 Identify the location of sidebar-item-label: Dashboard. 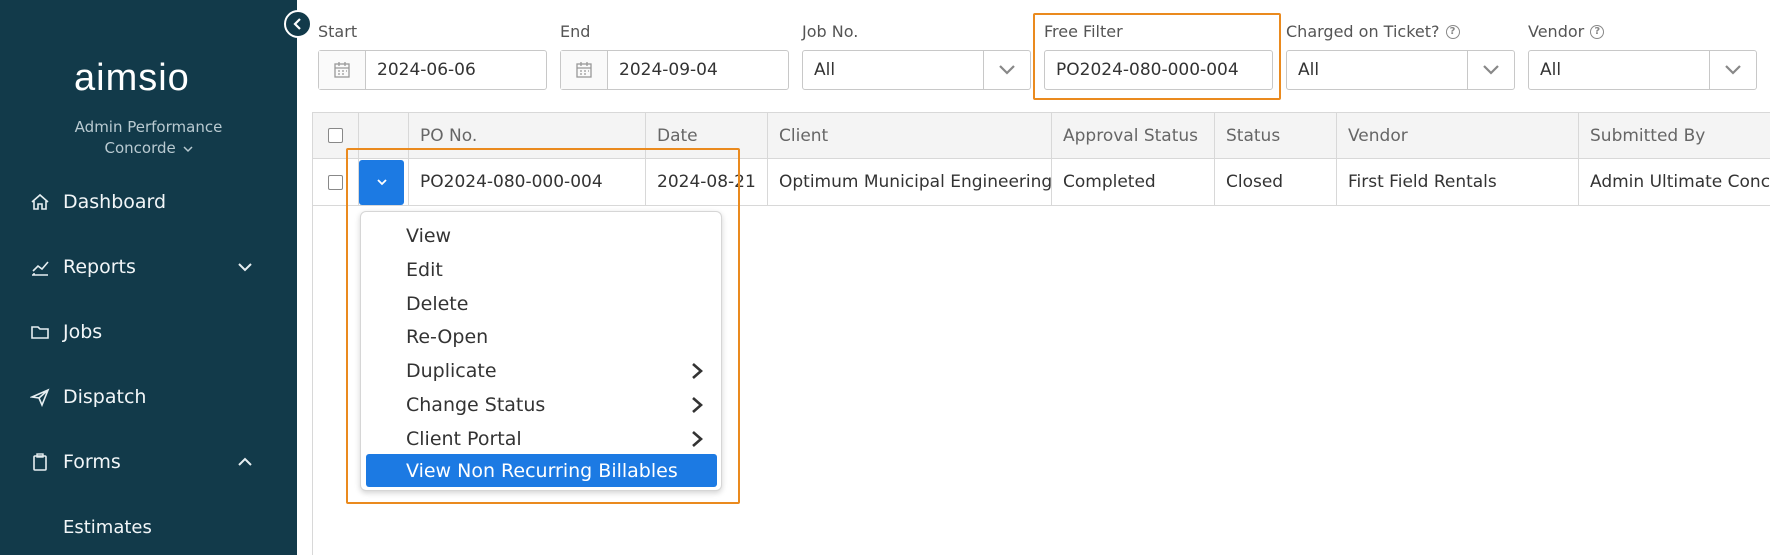
(115, 202).